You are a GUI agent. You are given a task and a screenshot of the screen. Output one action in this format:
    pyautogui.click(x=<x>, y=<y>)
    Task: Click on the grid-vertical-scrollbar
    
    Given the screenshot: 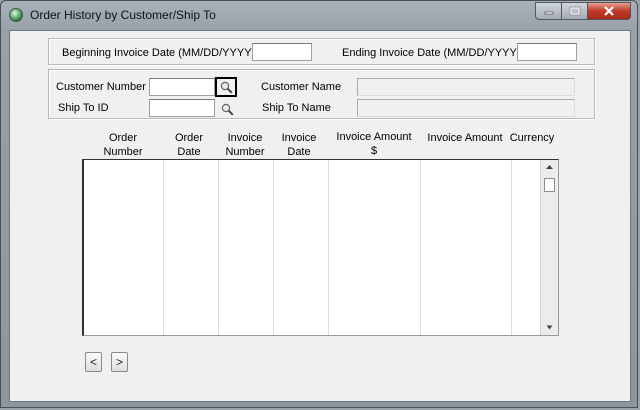 What is the action you would take?
    pyautogui.click(x=549, y=247)
    